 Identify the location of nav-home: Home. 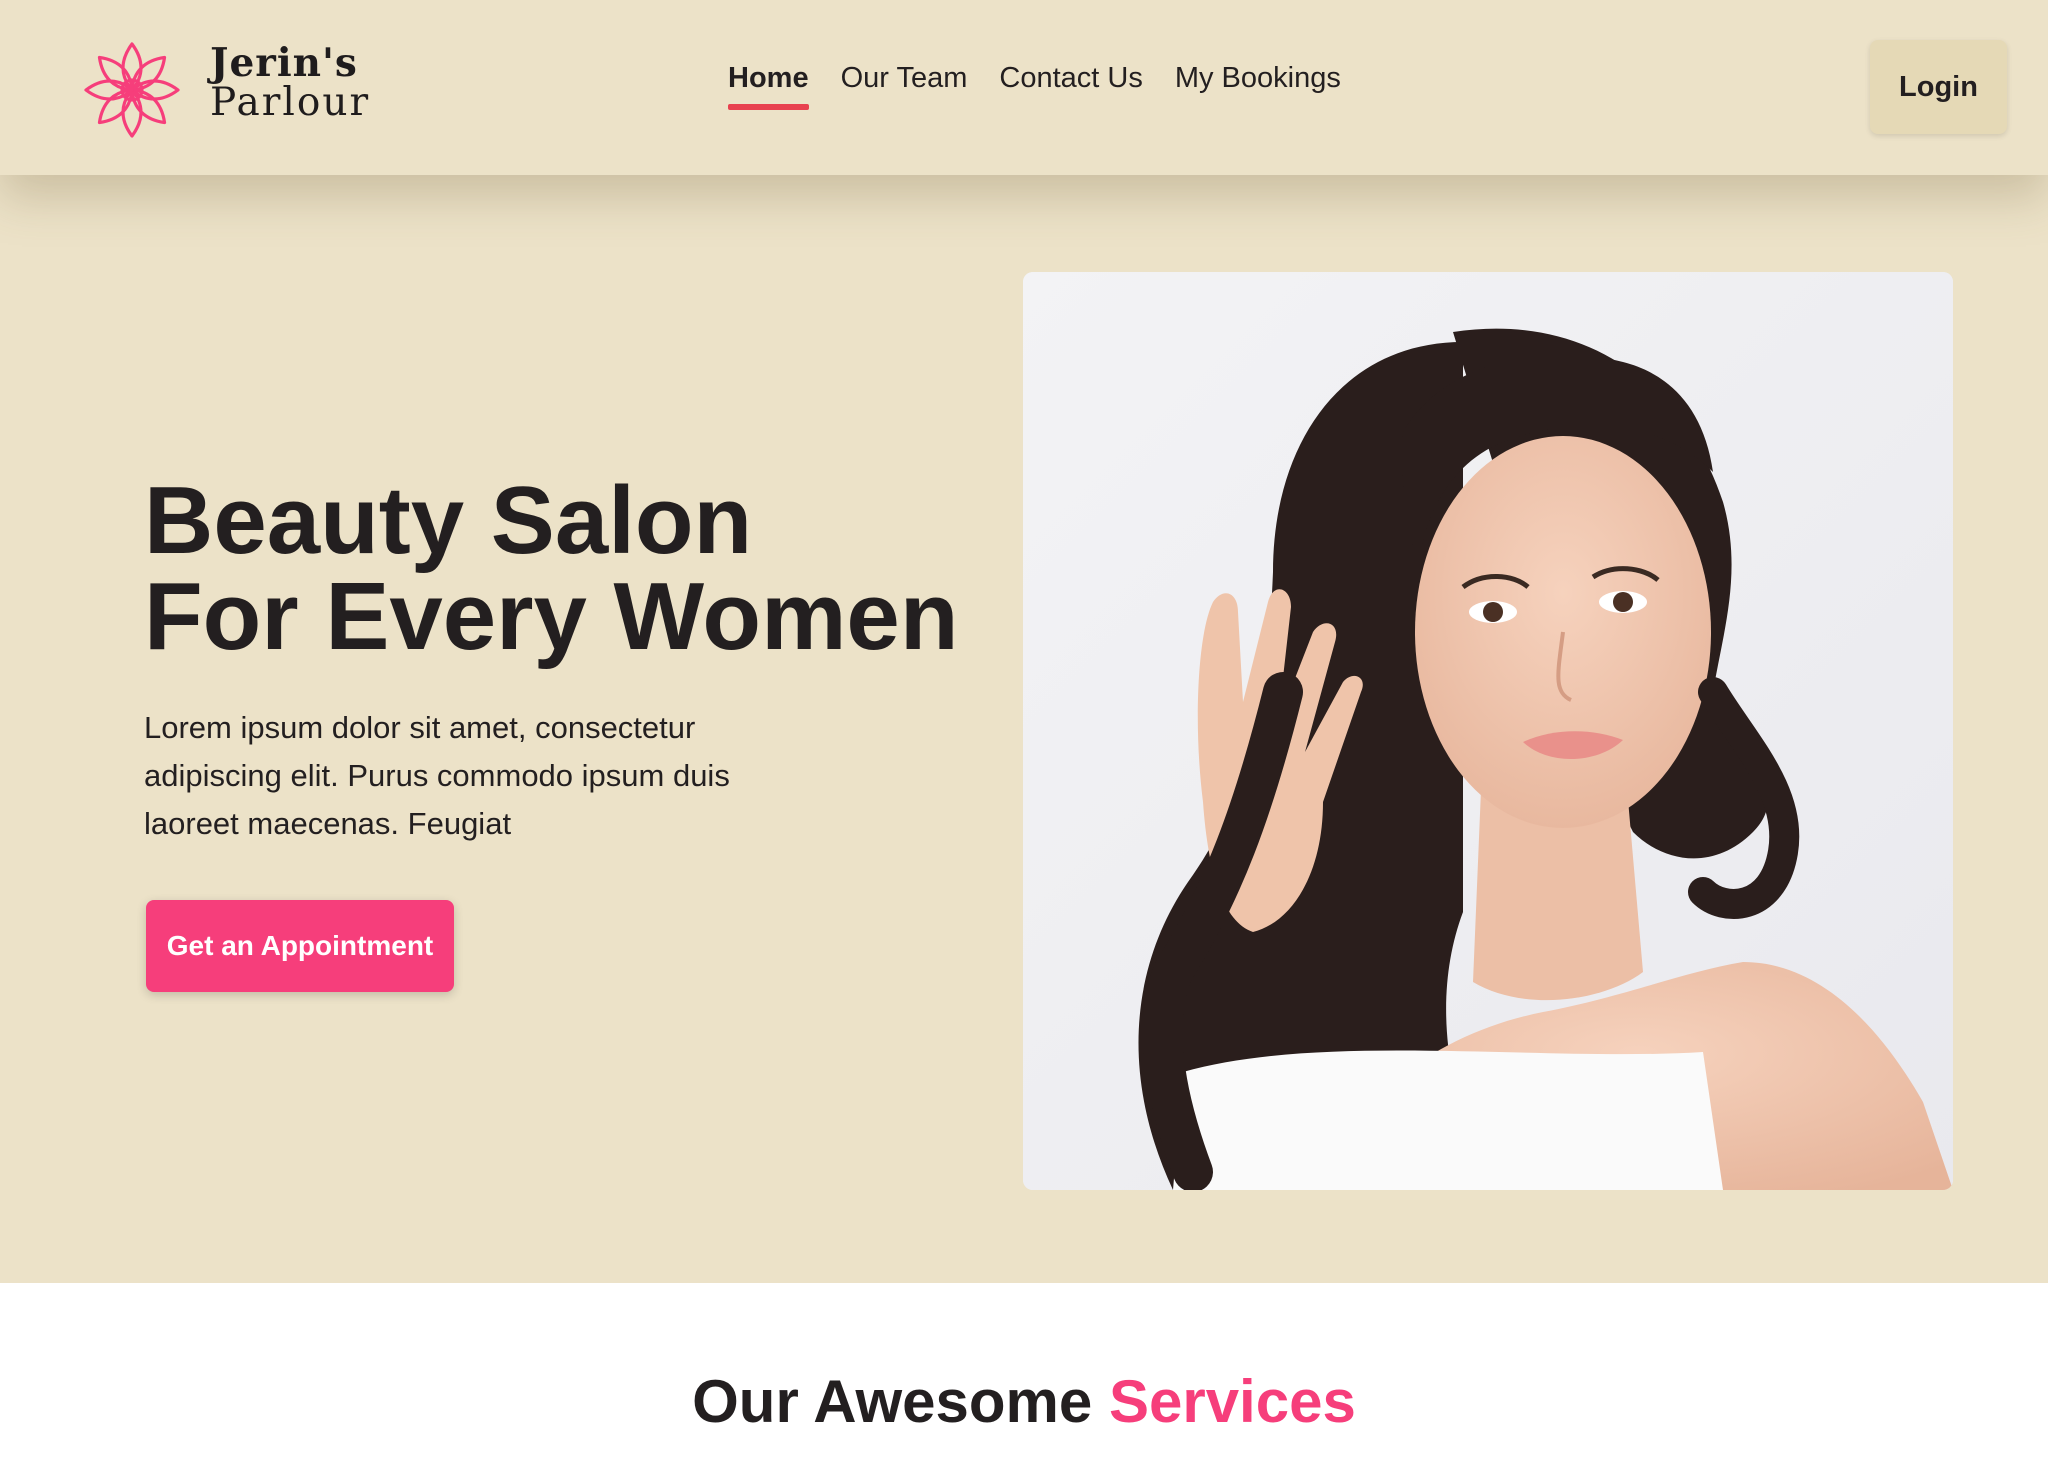
(768, 87).